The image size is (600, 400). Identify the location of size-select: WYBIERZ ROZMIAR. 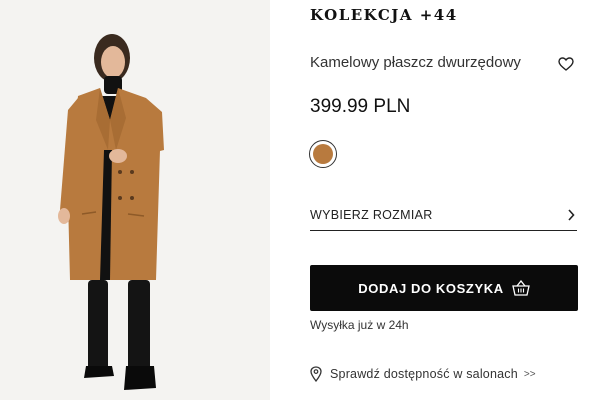
(443, 215).